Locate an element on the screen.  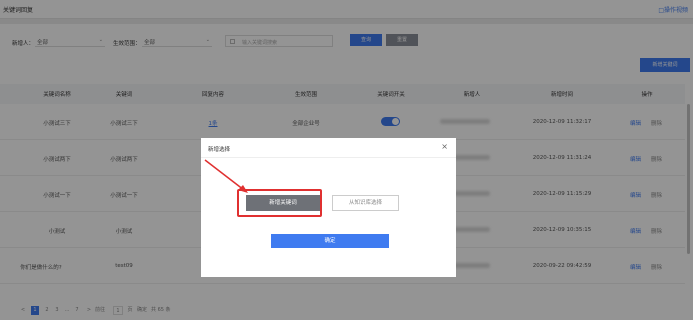
close-icon: × is located at coordinates (444, 146).